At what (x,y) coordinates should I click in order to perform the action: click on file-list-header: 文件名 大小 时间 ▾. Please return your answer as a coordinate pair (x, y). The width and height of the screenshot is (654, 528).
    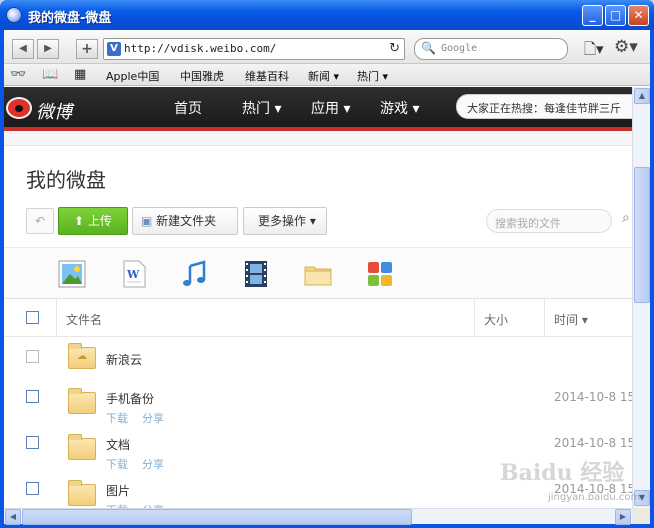
    Looking at the image, I should click on (318, 318).